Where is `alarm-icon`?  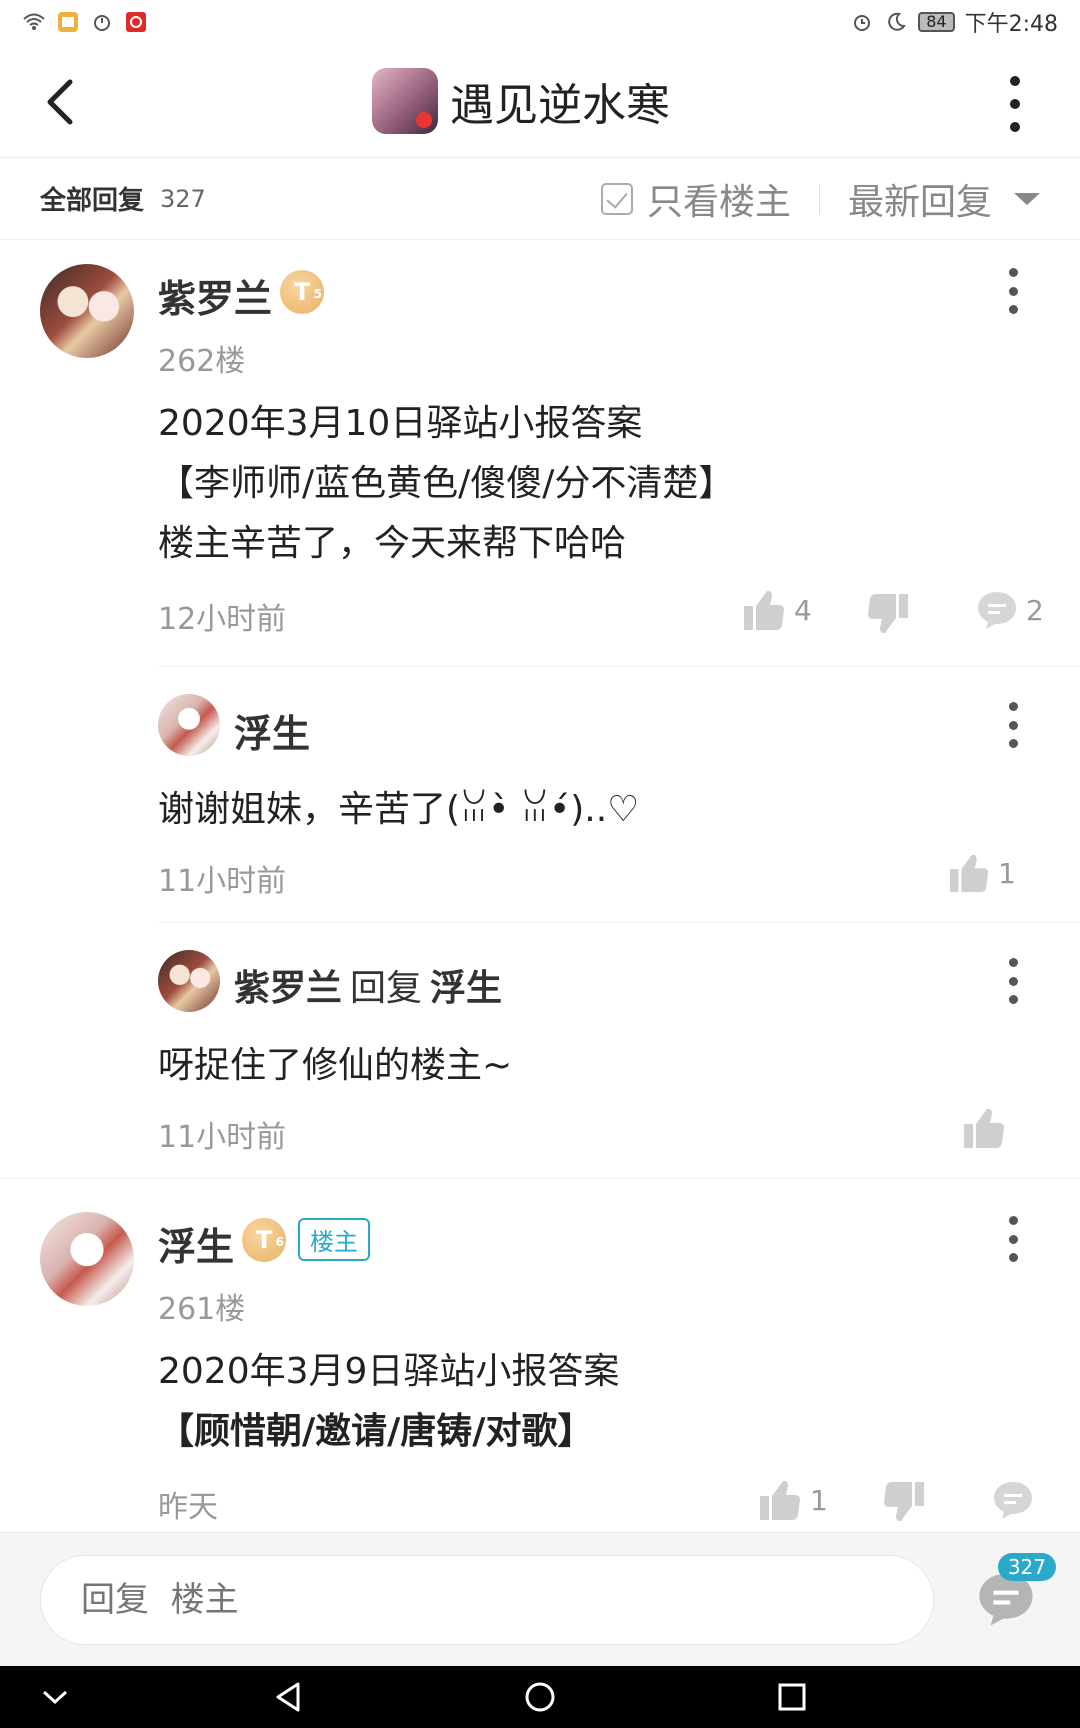 alarm-icon is located at coordinates (862, 22).